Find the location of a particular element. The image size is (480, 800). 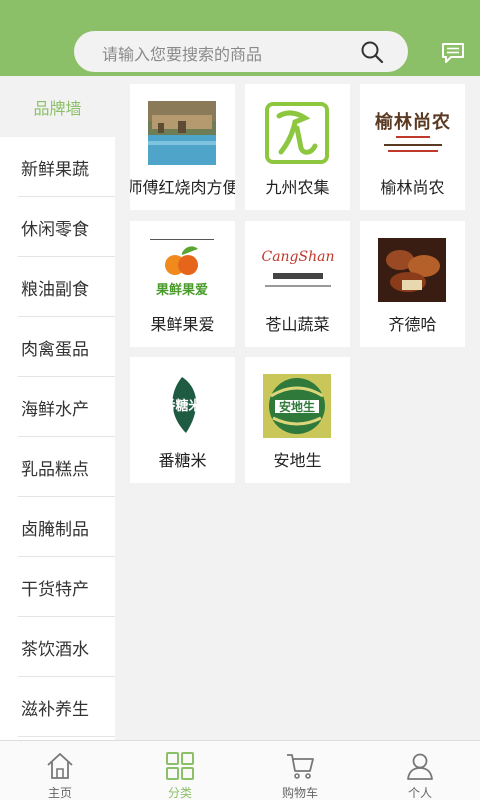

sidebar-item-meat-eggs: 肉禽蛋品 is located at coordinates (57, 347).